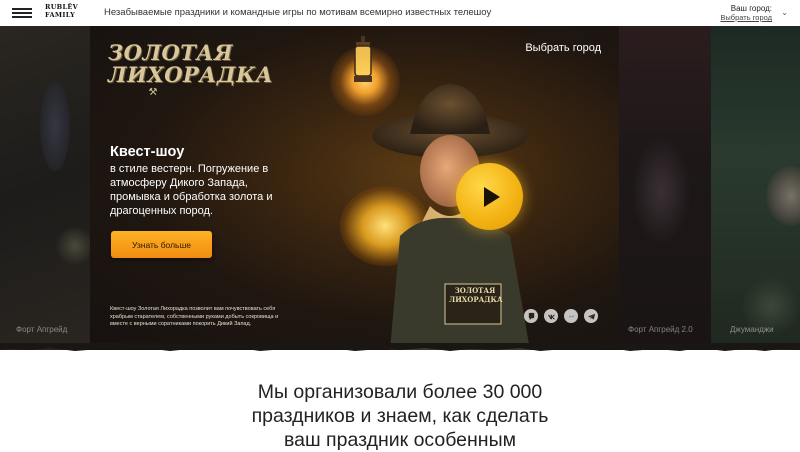 This screenshot has height=452, width=800. I want to click on play-icon, so click(491, 196).